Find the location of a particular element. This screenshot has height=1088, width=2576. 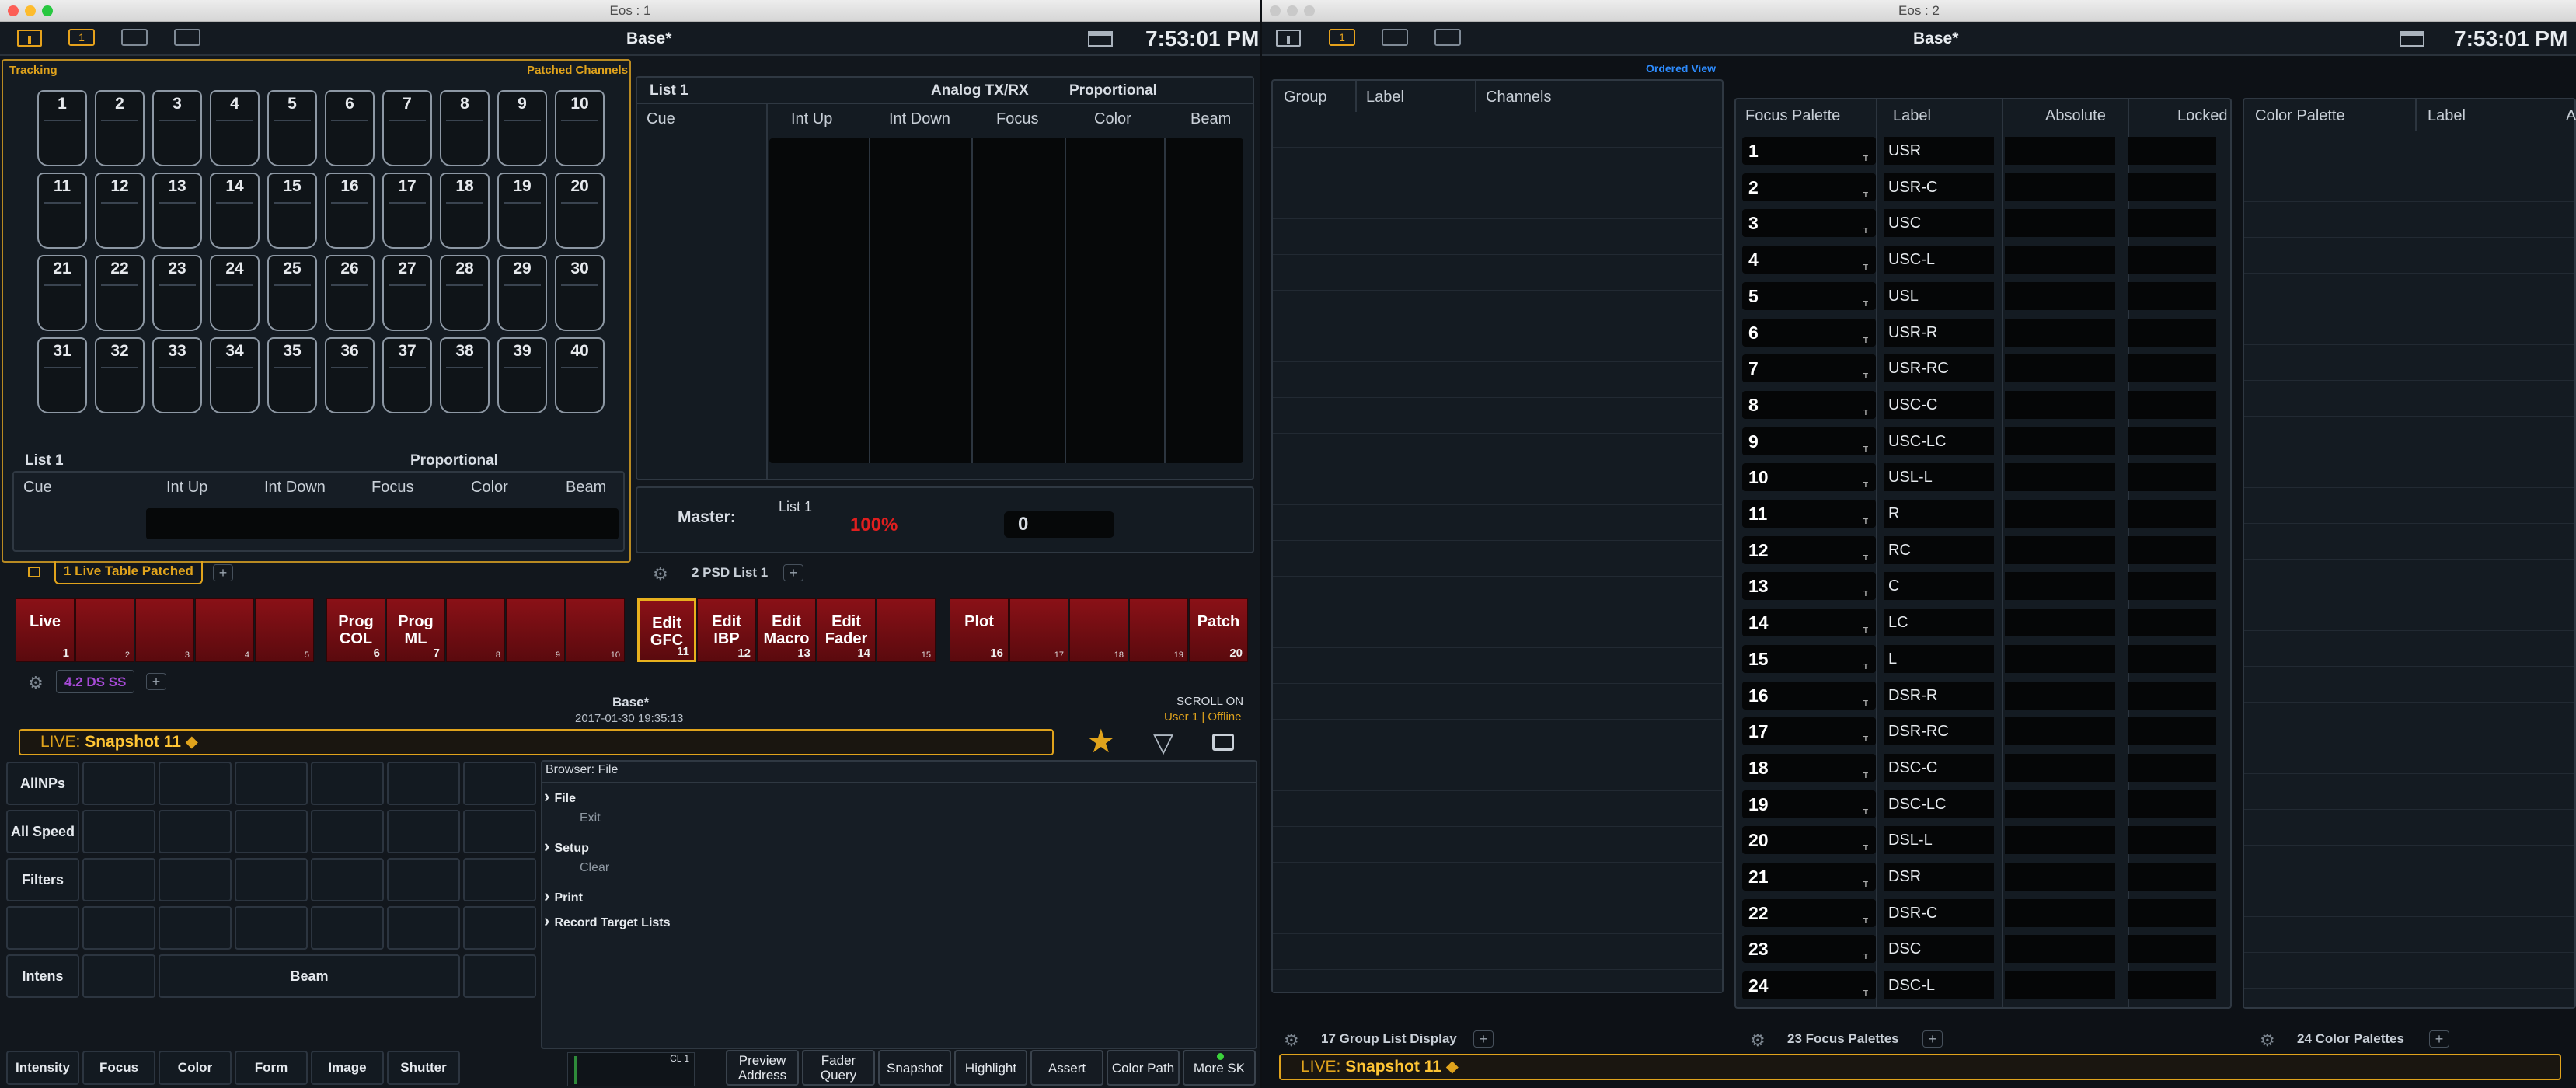

param-intensity-button: Intensity is located at coordinates (42, 1068).